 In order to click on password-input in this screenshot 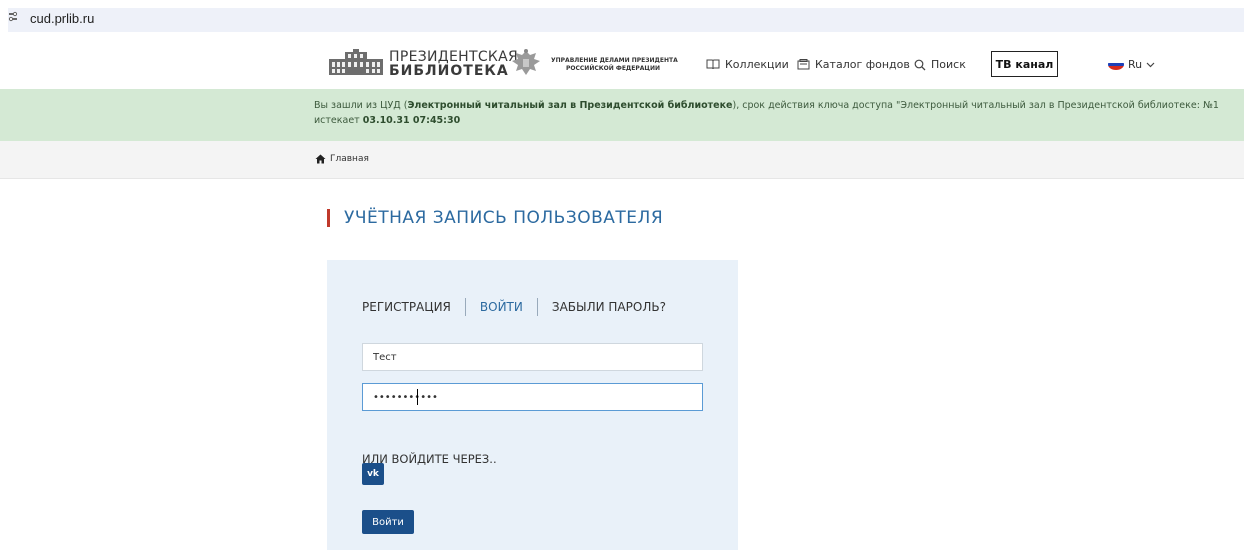, I will do `click(532, 397)`.